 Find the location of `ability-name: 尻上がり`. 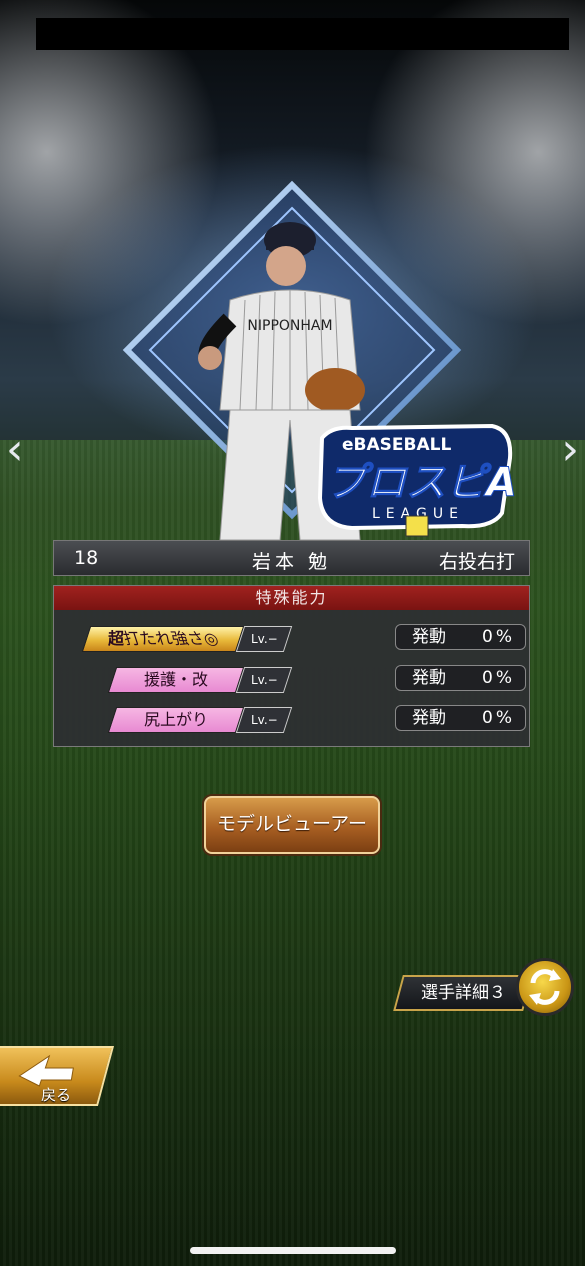

ability-name: 尻上がり is located at coordinates (175, 719).